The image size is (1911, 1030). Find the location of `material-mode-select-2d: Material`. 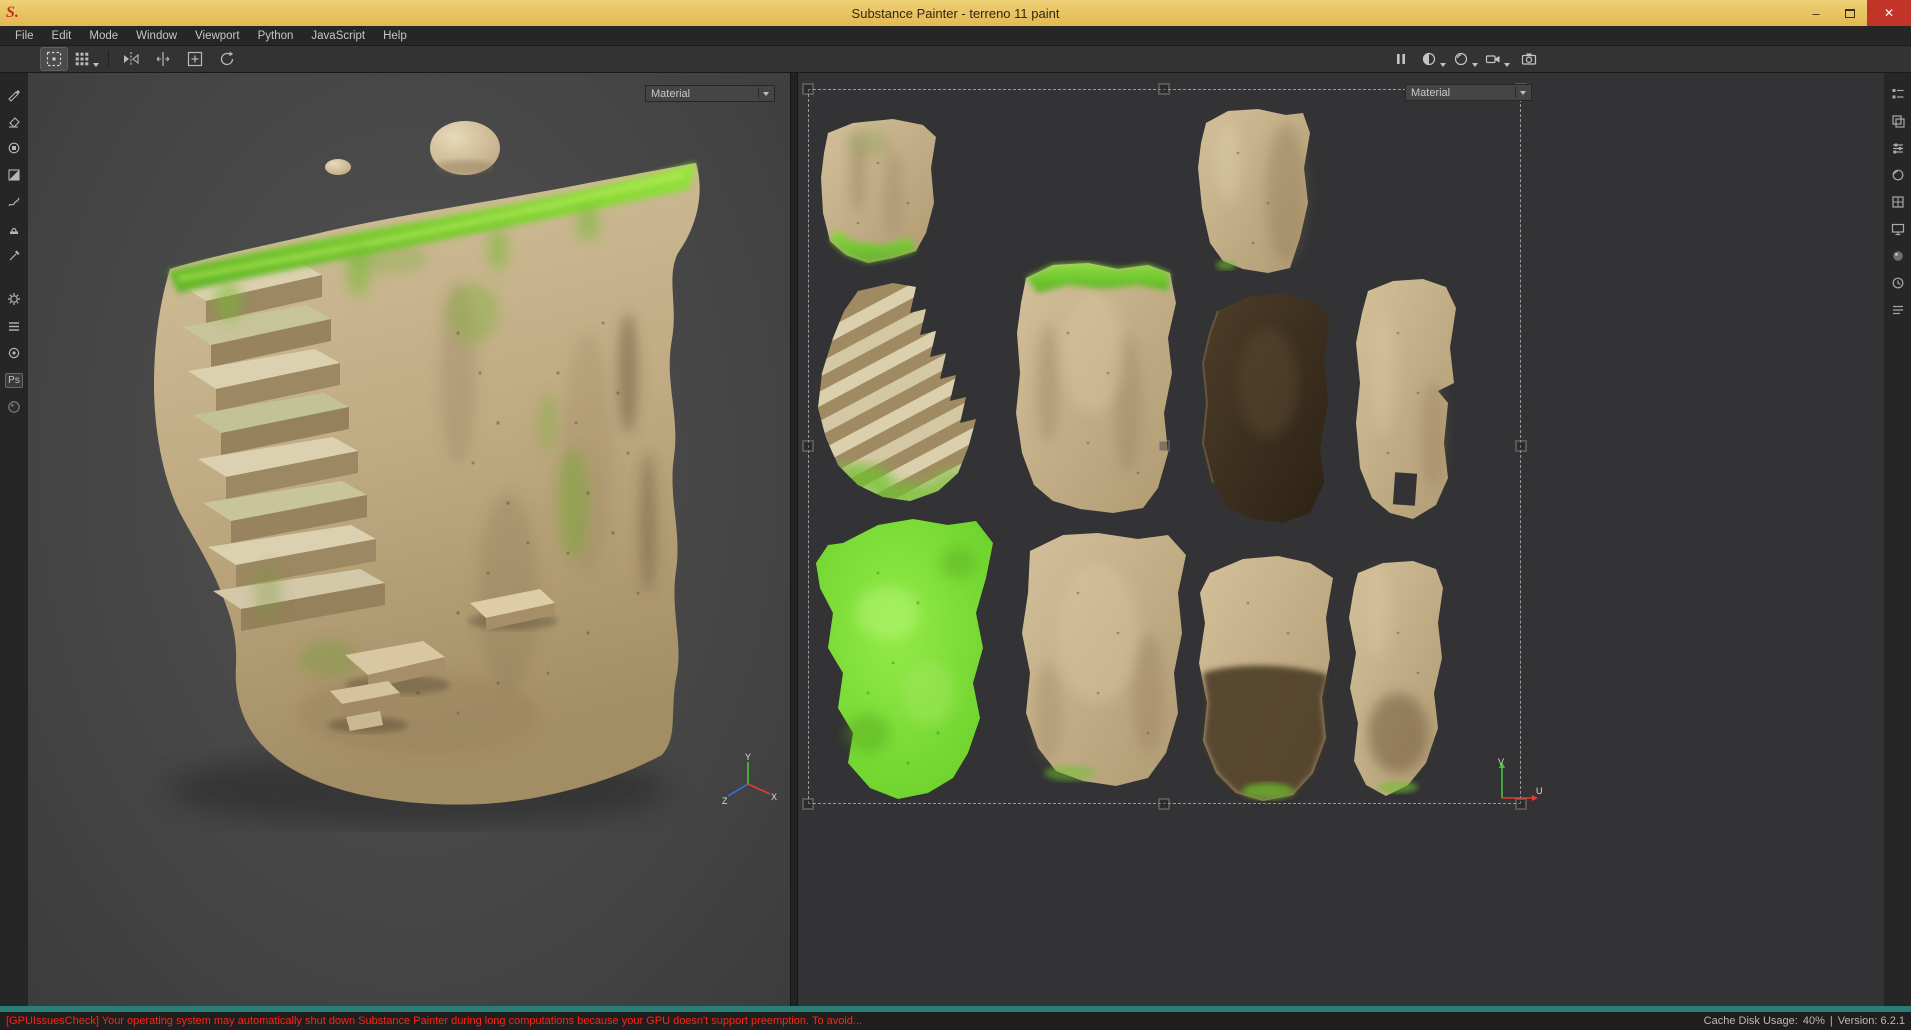

material-mode-select-2d: Material is located at coordinates (1468, 92).